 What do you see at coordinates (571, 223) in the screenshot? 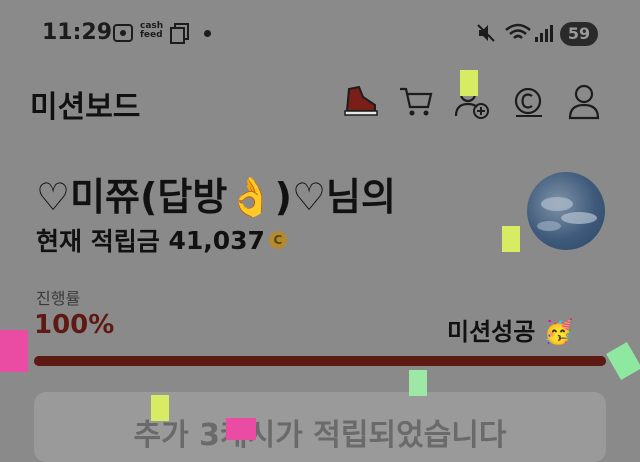
I see `sky-photo` at bounding box center [571, 223].